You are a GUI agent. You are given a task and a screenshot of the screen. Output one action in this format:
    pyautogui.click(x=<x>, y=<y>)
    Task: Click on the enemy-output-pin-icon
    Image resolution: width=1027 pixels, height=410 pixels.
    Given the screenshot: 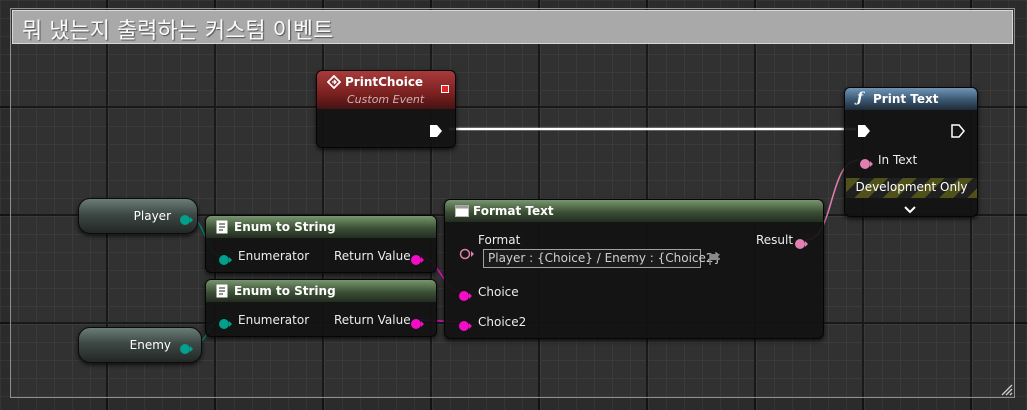 What is the action you would take?
    pyautogui.click(x=186, y=349)
    